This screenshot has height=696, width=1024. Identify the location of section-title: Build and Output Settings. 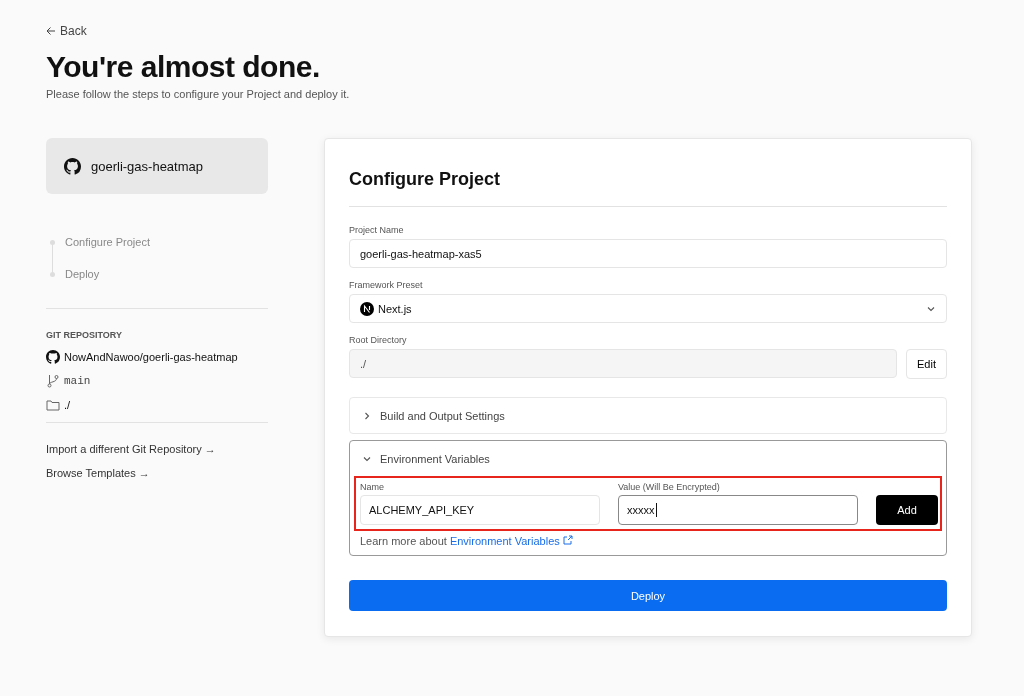
(442, 415).